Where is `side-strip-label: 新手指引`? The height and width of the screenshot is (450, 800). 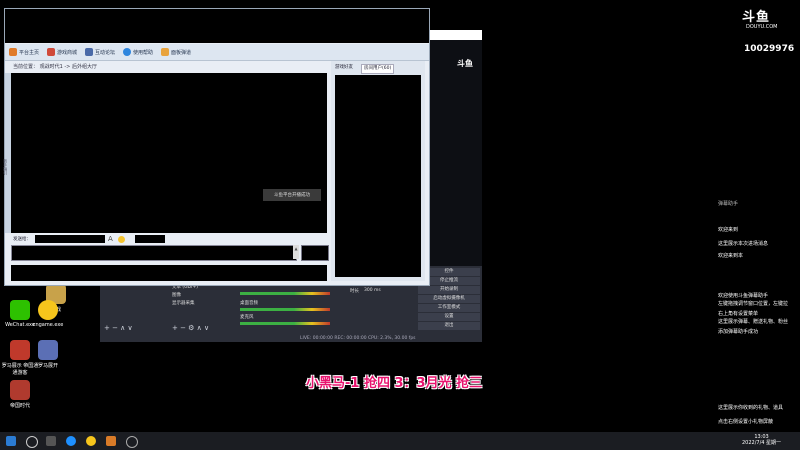
side-strip-label: 新手指引 is located at coordinates (5, 167).